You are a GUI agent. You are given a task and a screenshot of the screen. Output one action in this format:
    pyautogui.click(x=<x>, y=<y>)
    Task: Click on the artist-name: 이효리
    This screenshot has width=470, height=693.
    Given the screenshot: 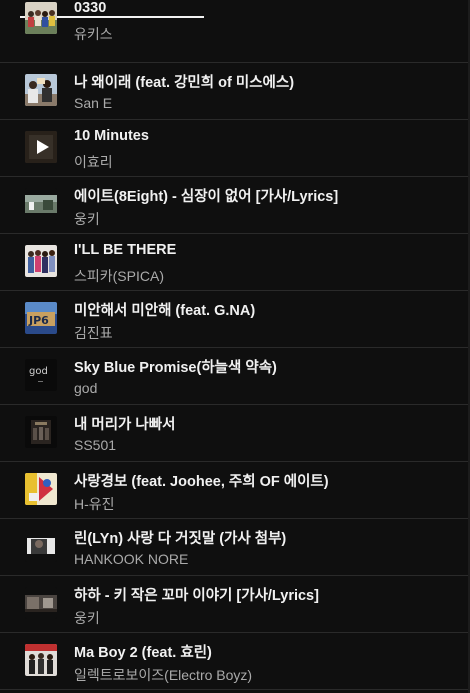 What is the action you would take?
    pyautogui.click(x=93, y=162)
    